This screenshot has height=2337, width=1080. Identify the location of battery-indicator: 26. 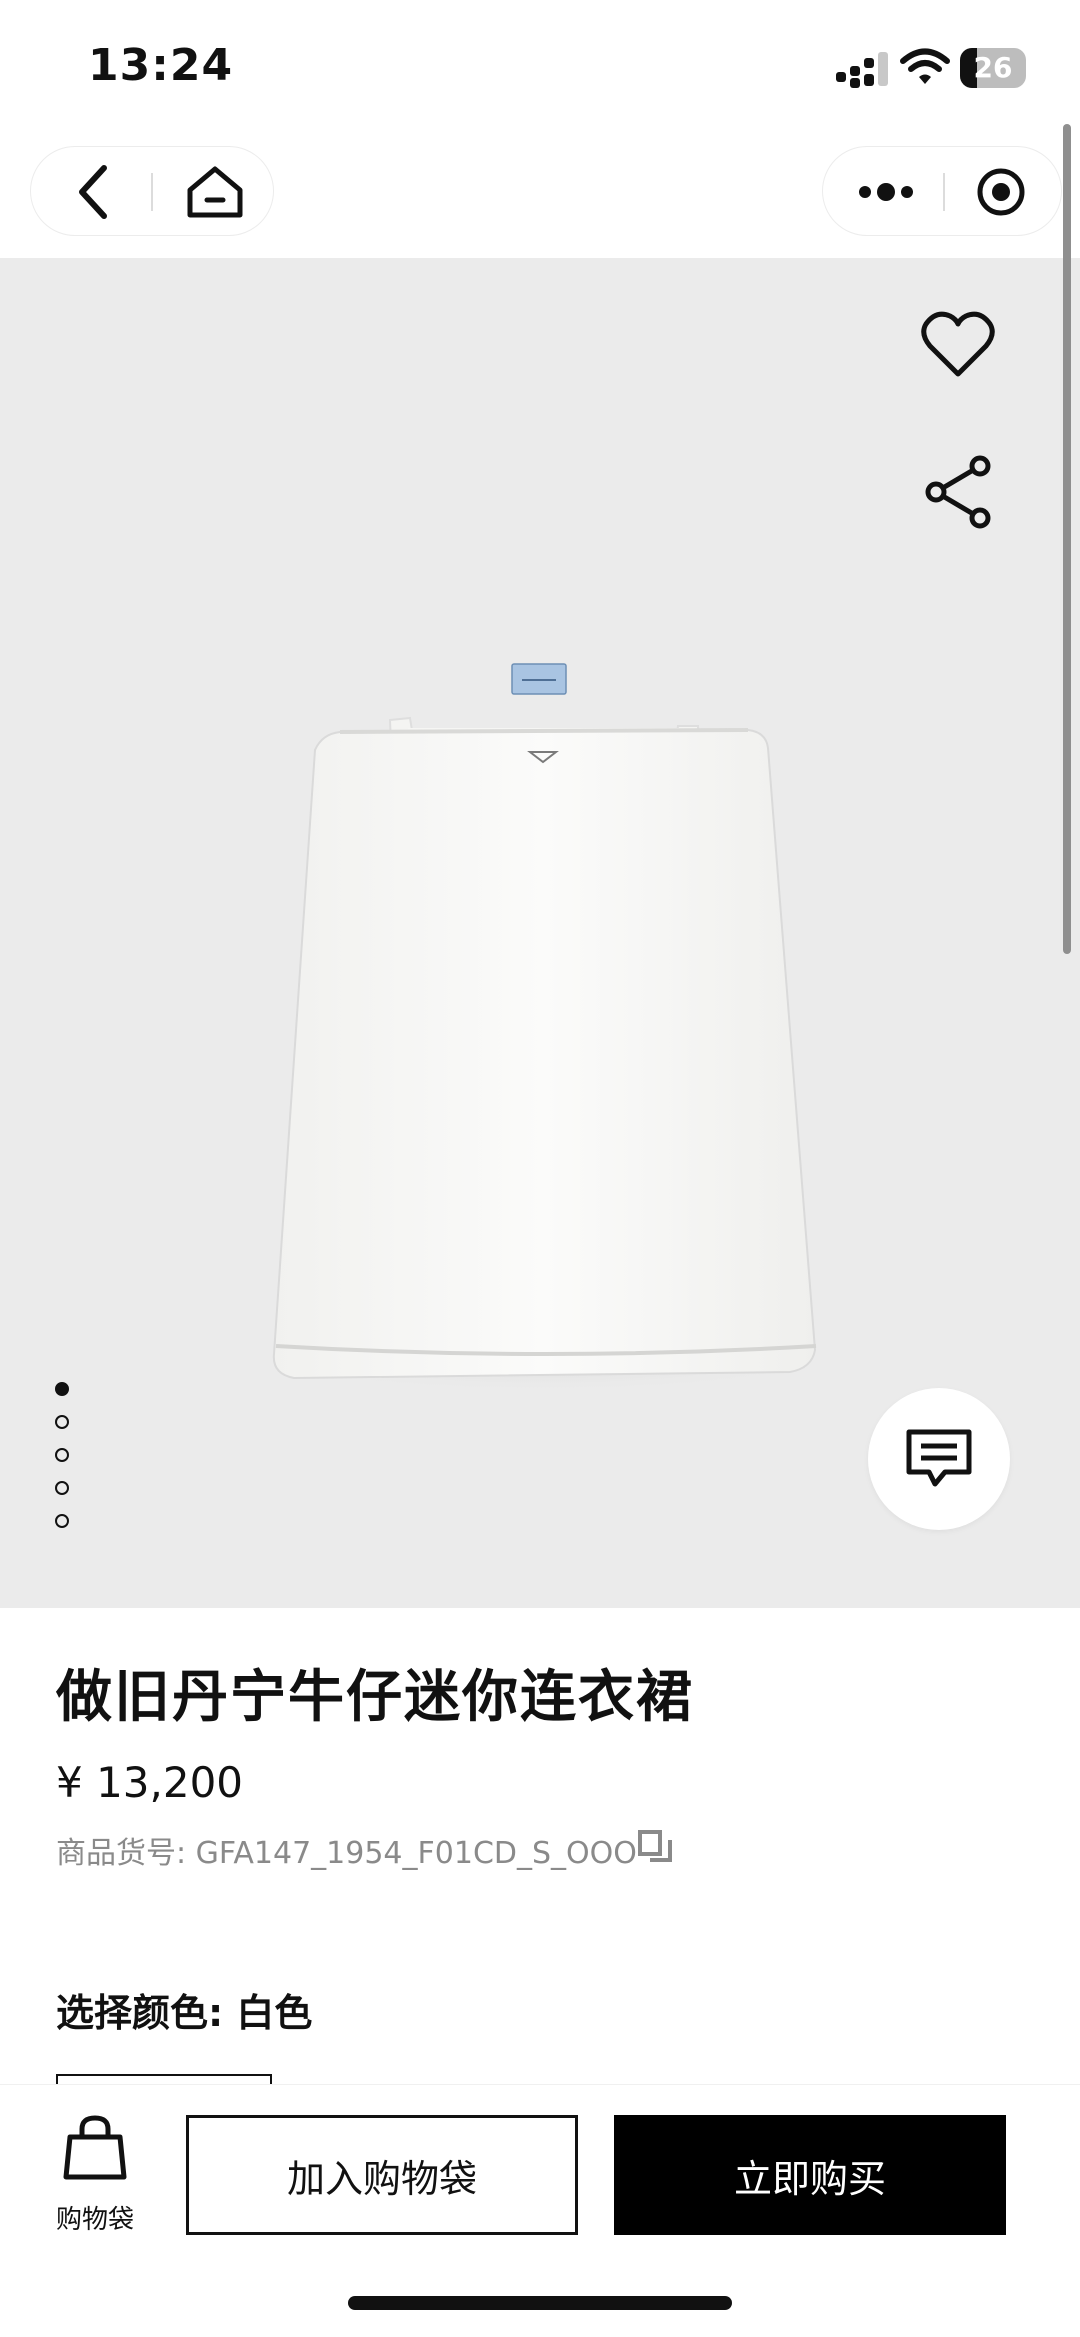
(993, 68).